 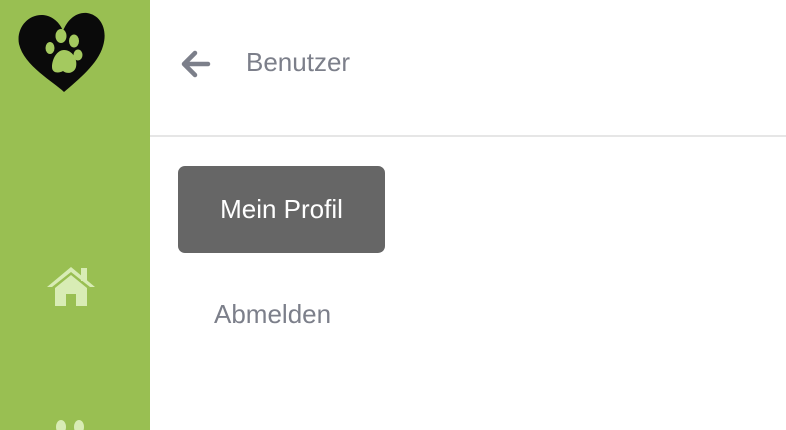 I want to click on my-profile-button: Mein Profil, so click(x=281, y=209).